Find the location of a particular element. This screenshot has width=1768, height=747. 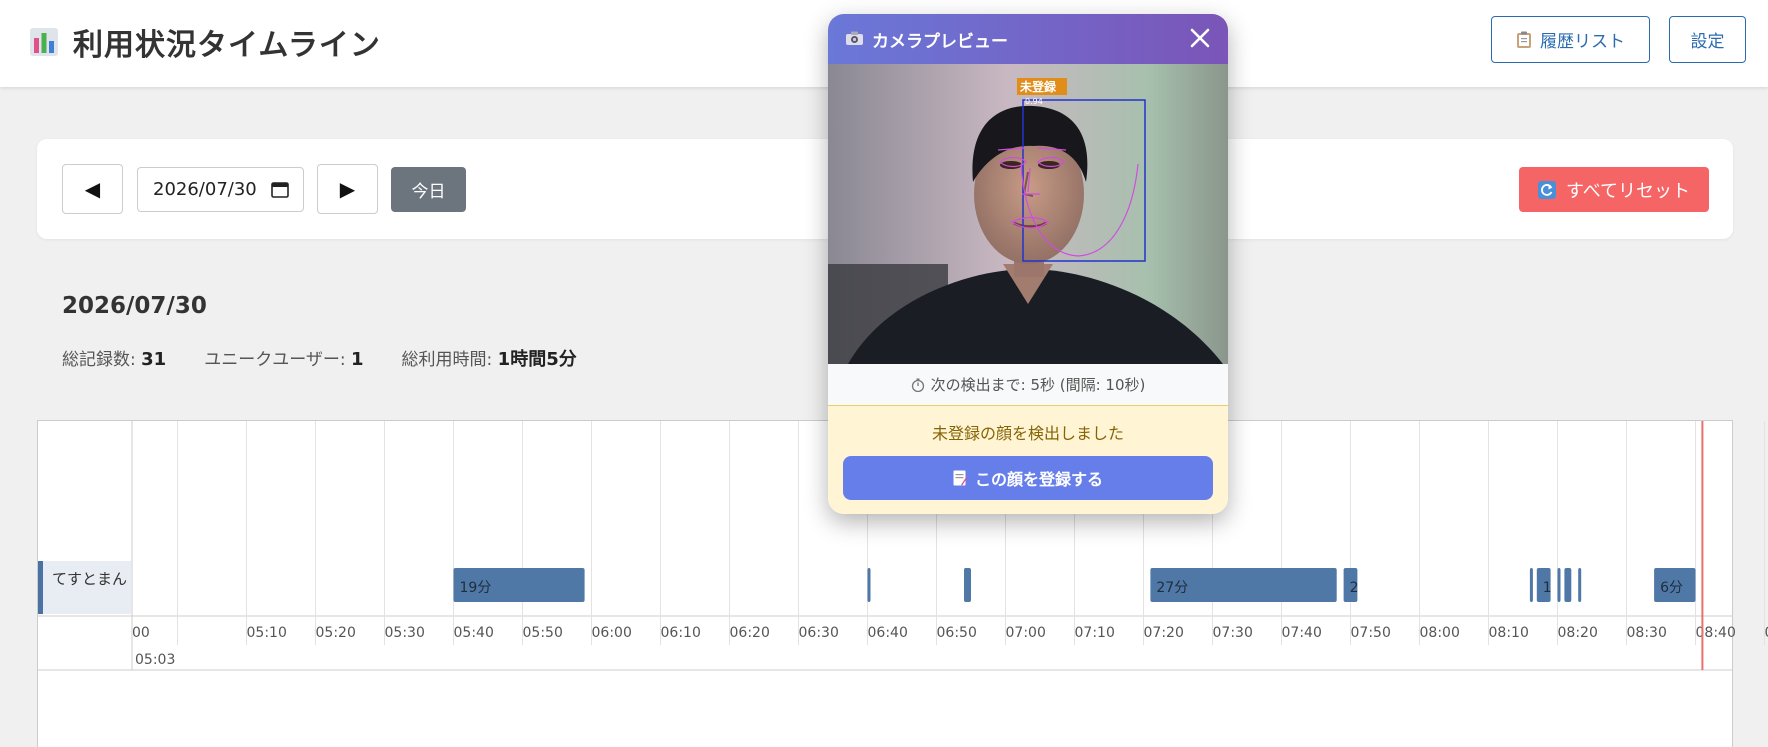

time-tick-label: 00 is located at coordinates (141, 633).